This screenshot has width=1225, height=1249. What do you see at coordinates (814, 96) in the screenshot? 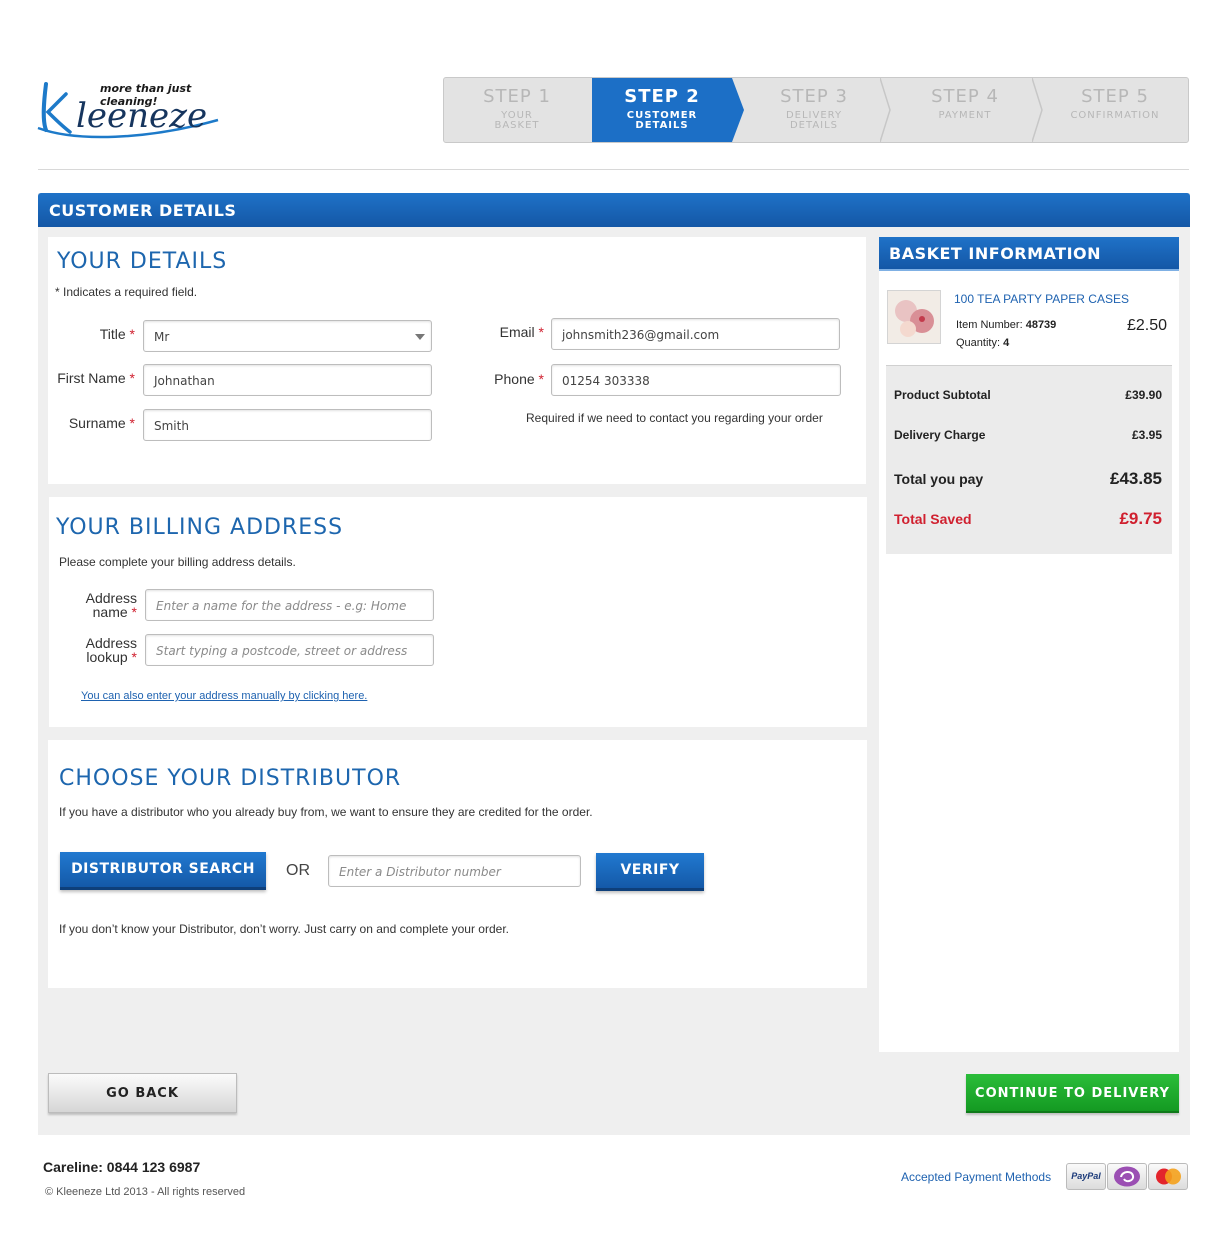
I see `step-3-number: STEP 3` at bounding box center [814, 96].